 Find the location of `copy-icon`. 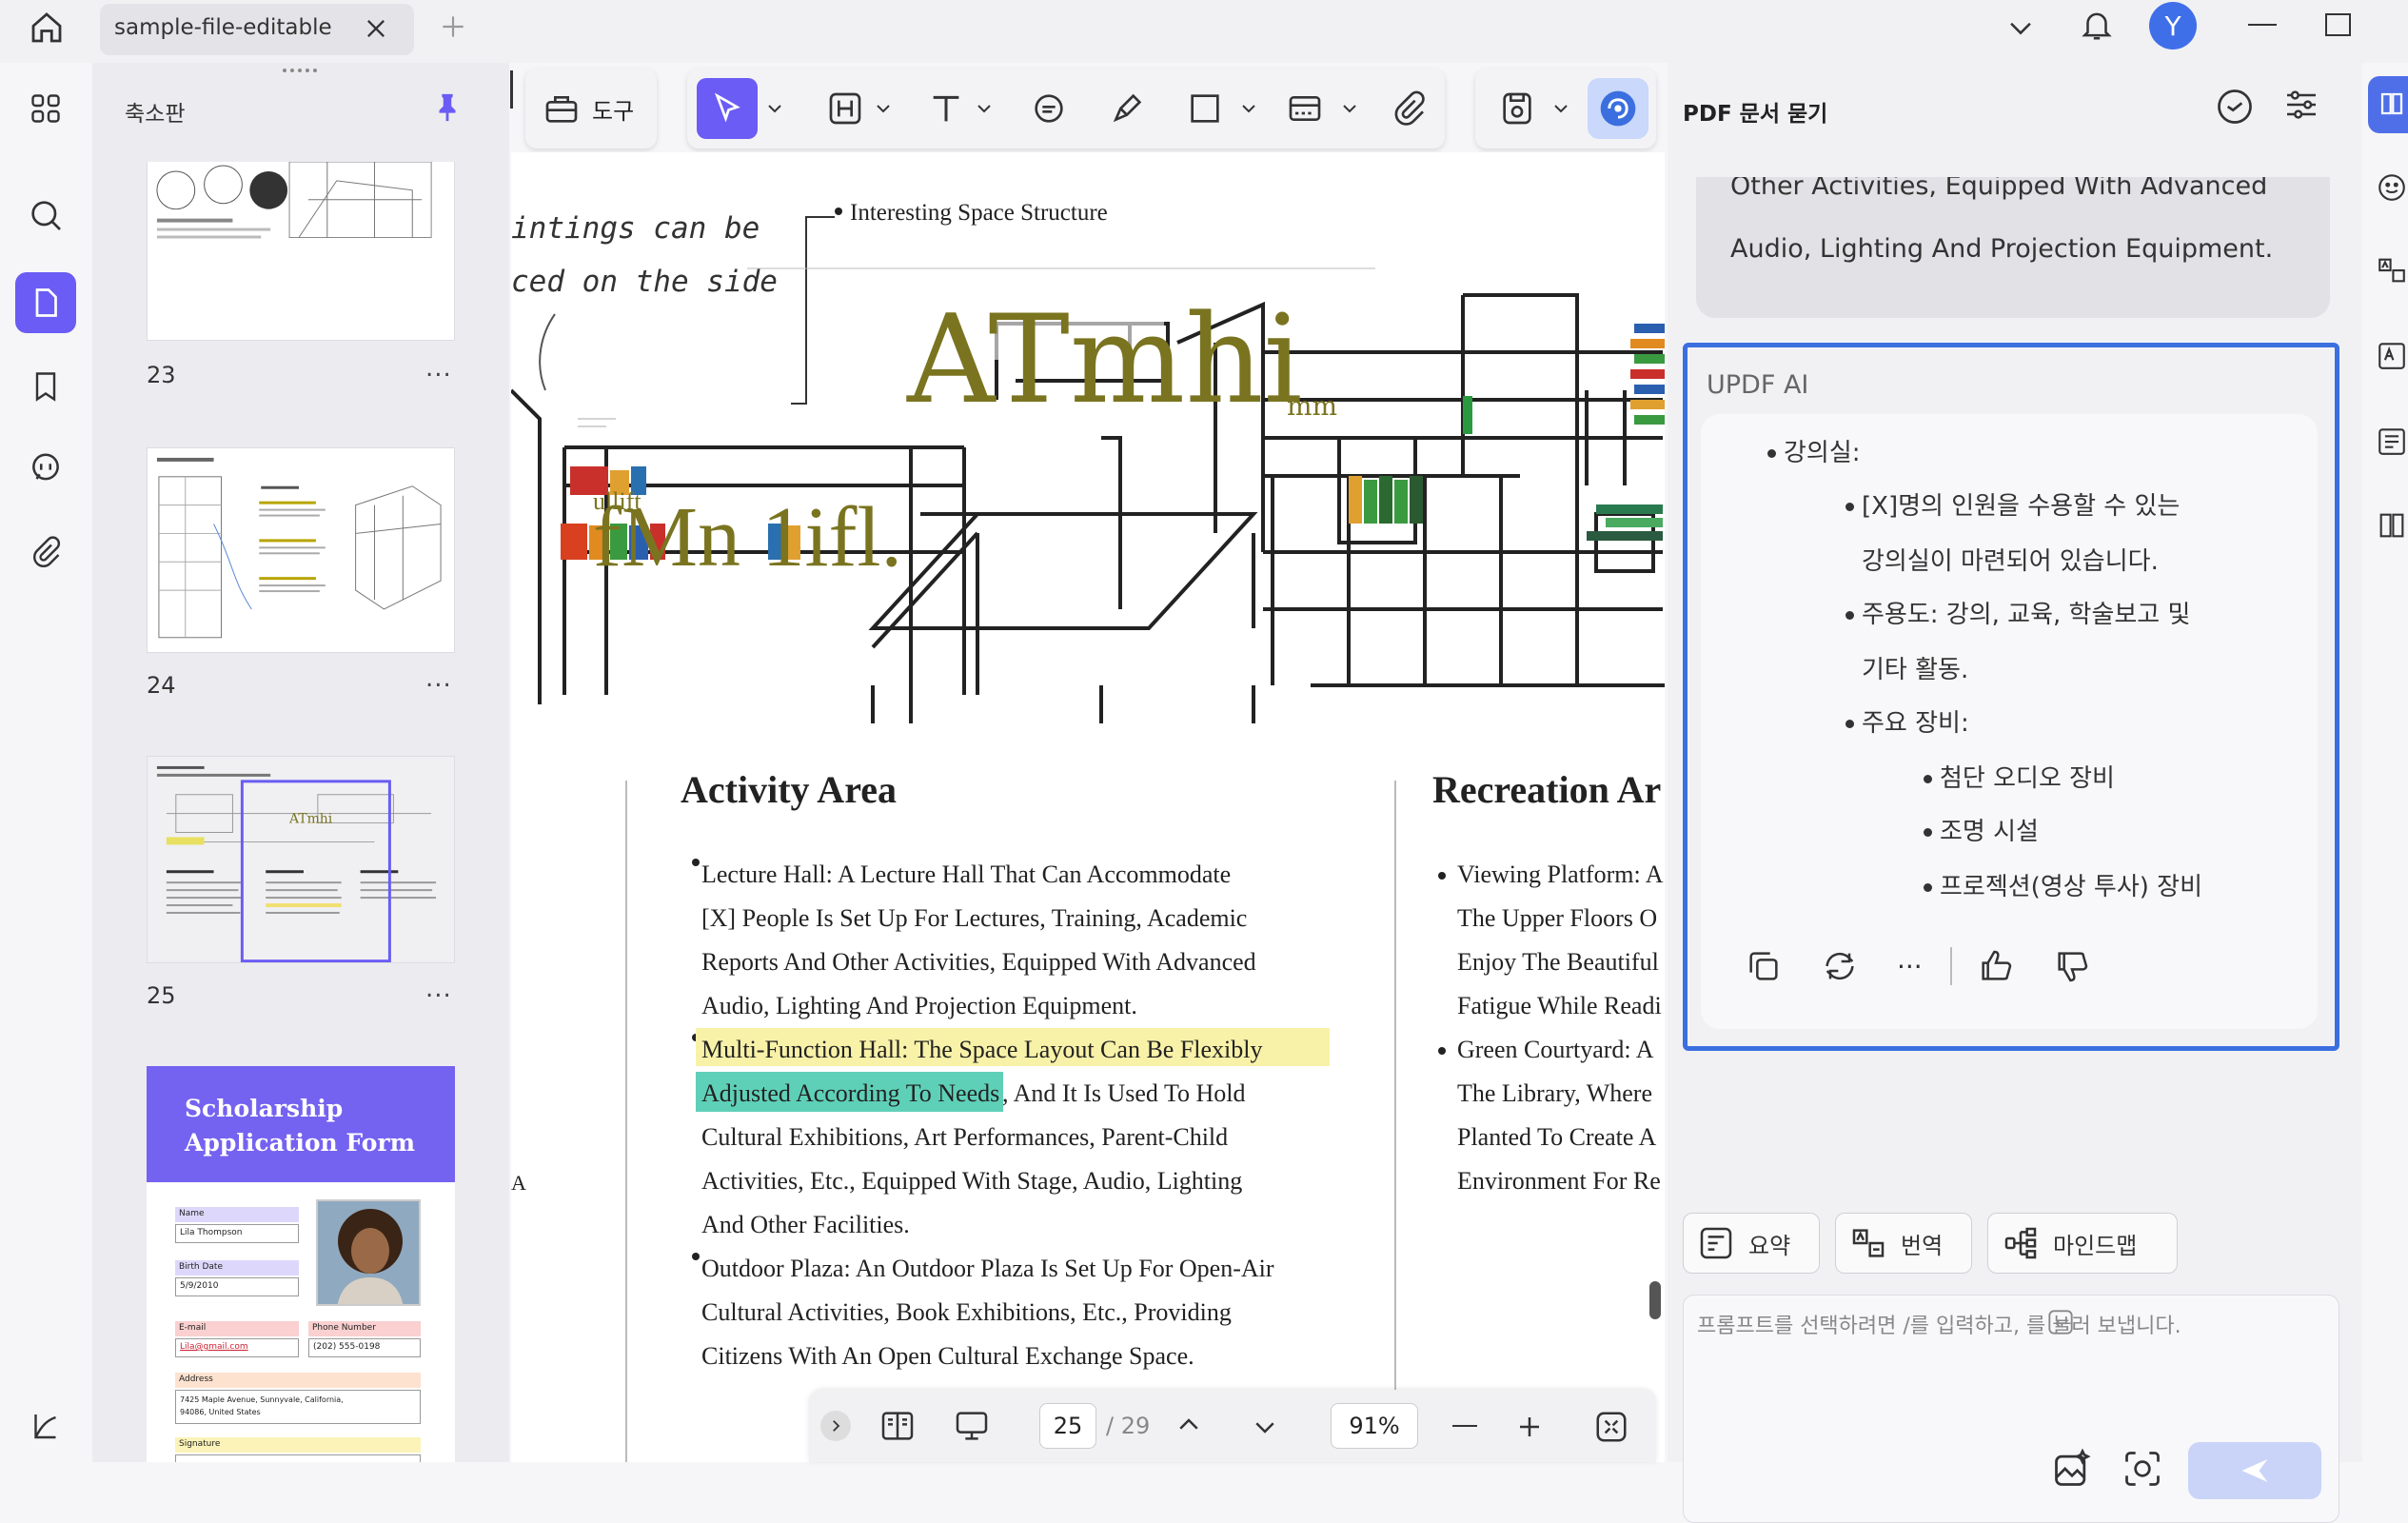

copy-icon is located at coordinates (1764, 966).